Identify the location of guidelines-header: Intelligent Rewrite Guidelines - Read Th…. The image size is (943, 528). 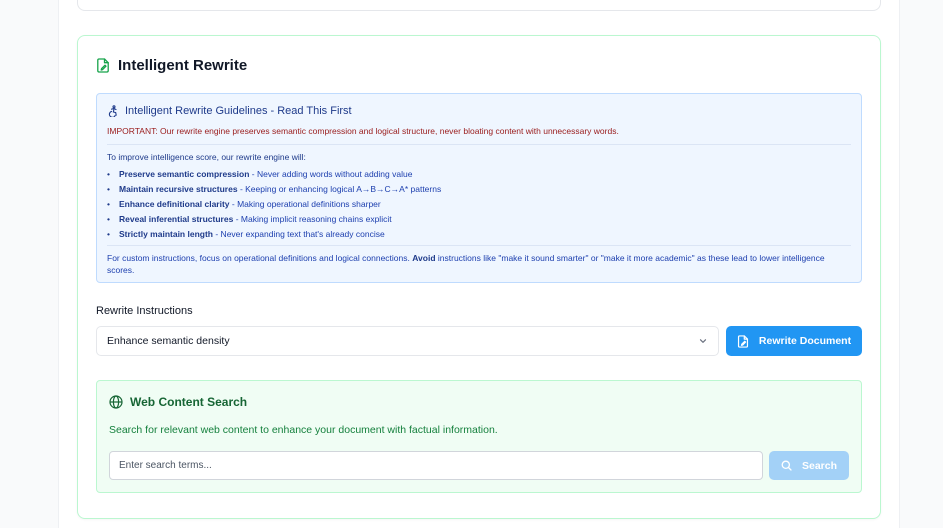
(479, 111).